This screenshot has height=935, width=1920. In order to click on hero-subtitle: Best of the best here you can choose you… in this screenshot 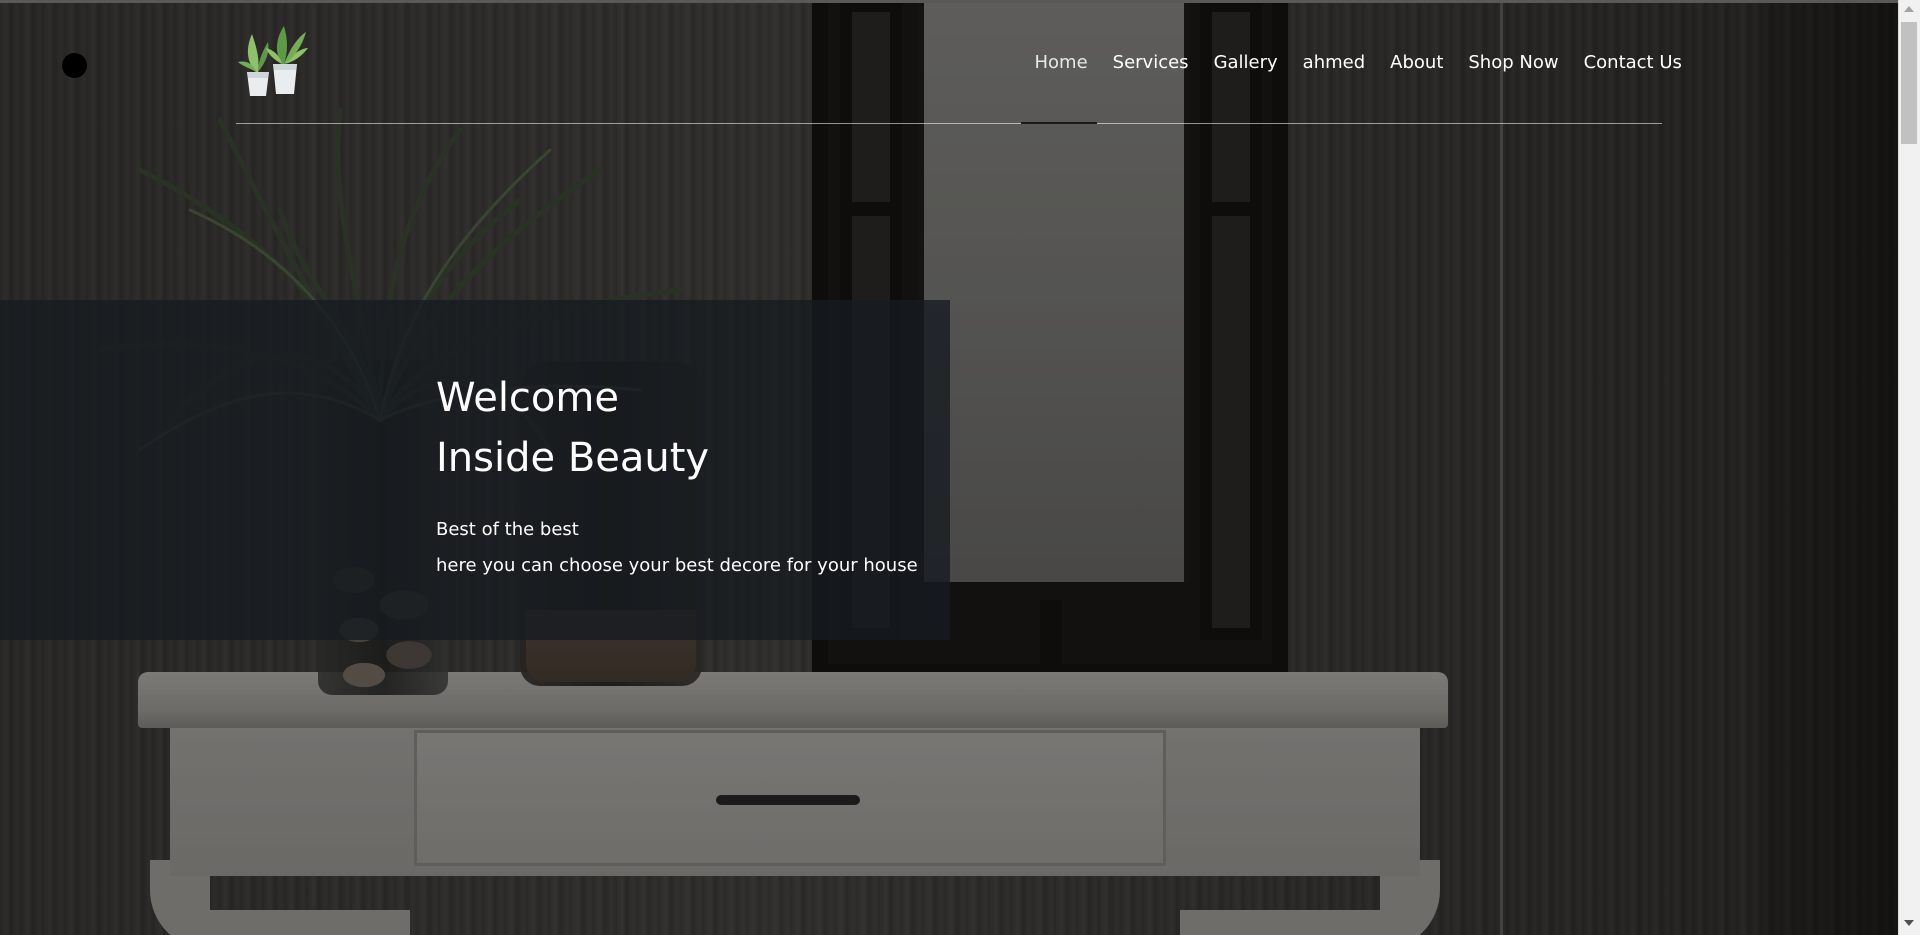, I will do `click(677, 548)`.